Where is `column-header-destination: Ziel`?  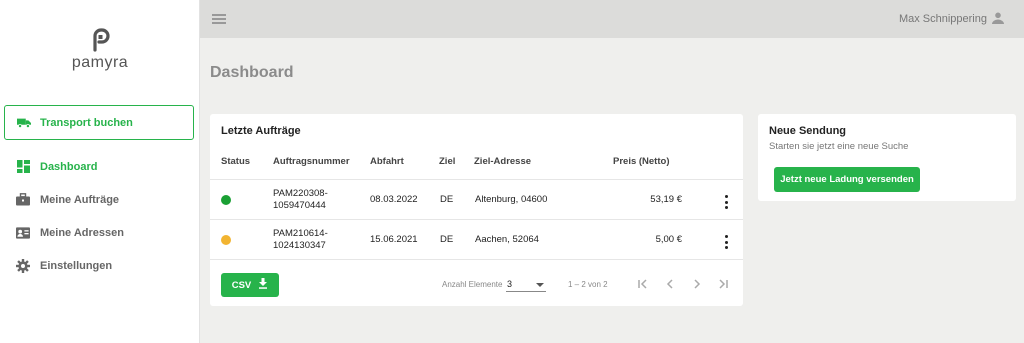 column-header-destination: Ziel is located at coordinates (447, 161).